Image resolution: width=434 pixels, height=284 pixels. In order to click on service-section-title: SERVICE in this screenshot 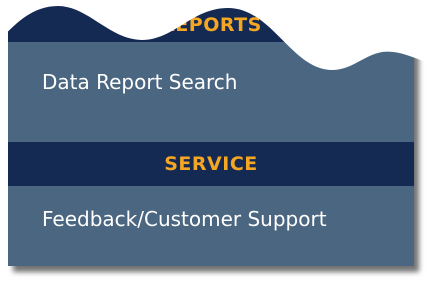, I will do `click(211, 164)`.